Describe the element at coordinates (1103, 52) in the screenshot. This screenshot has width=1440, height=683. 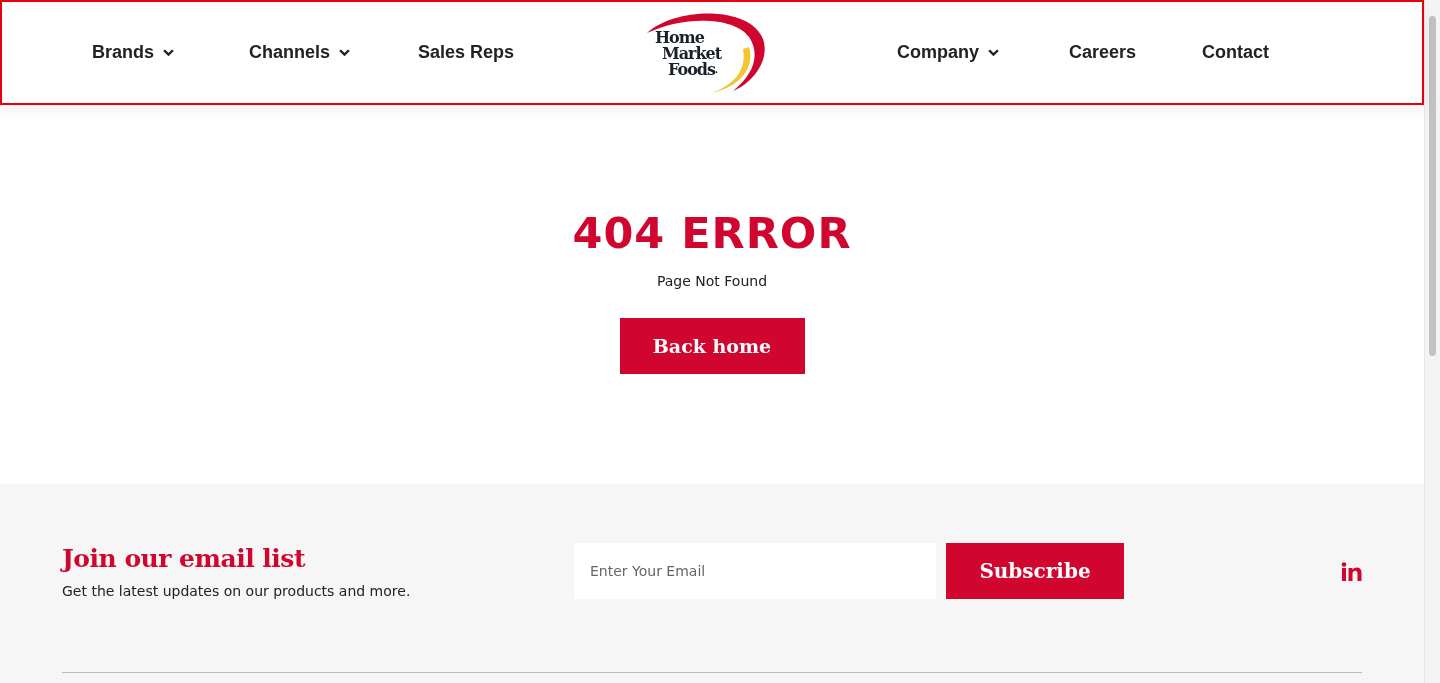
I see `nav-link: Careers` at that location.